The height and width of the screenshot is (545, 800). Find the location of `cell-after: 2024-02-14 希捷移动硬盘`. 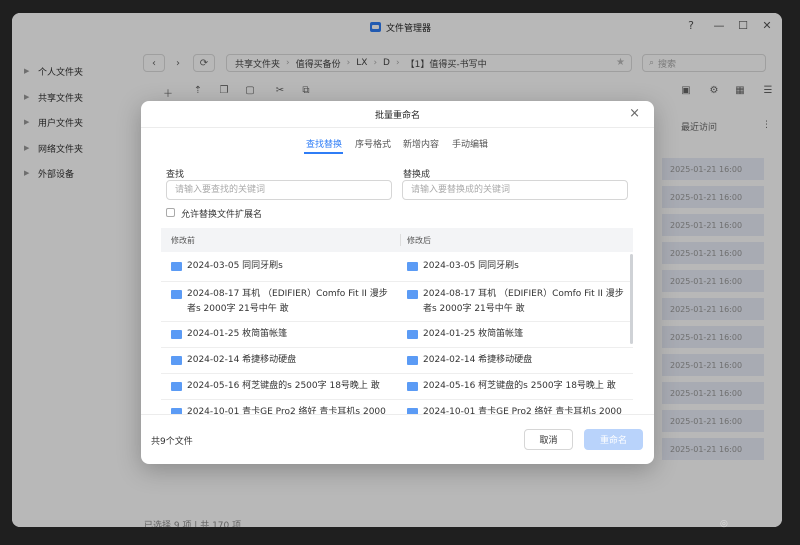

cell-after: 2024-02-14 希捷移动硬盘 is located at coordinates (518, 360).